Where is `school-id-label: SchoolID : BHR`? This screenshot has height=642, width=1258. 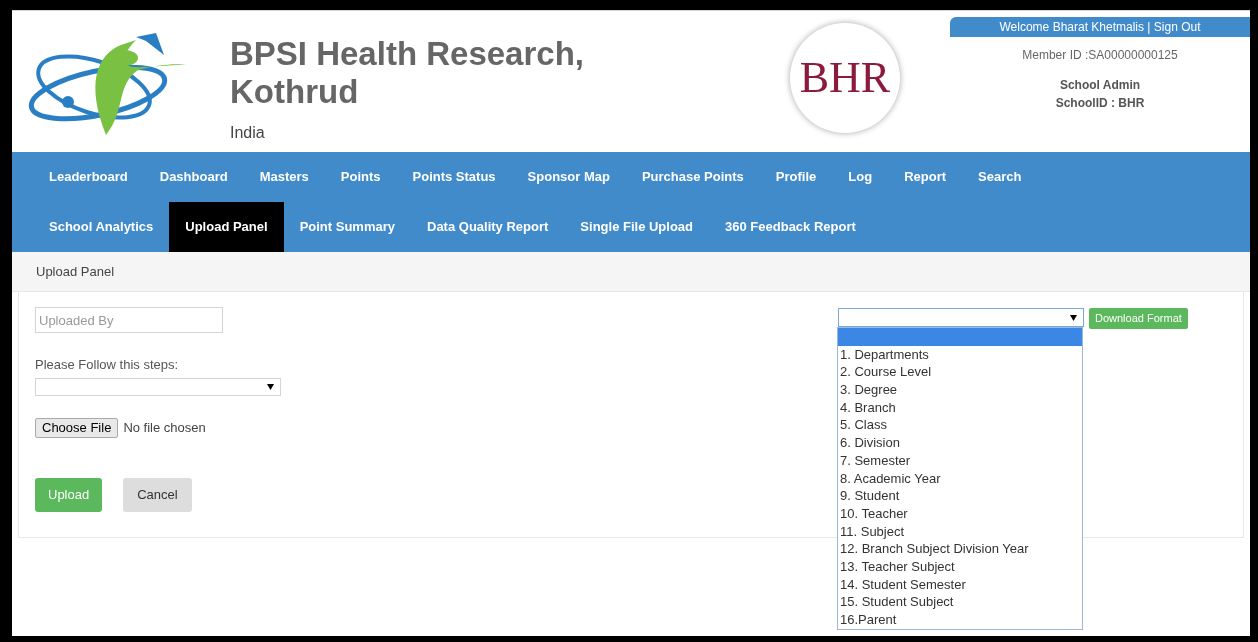 school-id-label: SchoolID : BHR is located at coordinates (1100, 103).